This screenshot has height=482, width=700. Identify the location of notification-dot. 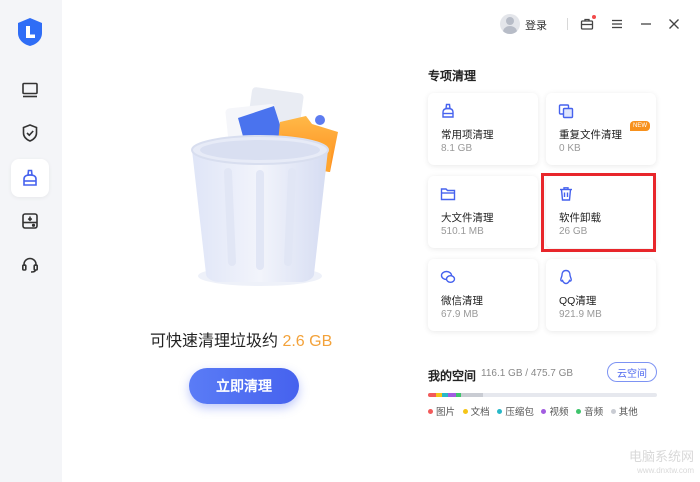
(594, 17).